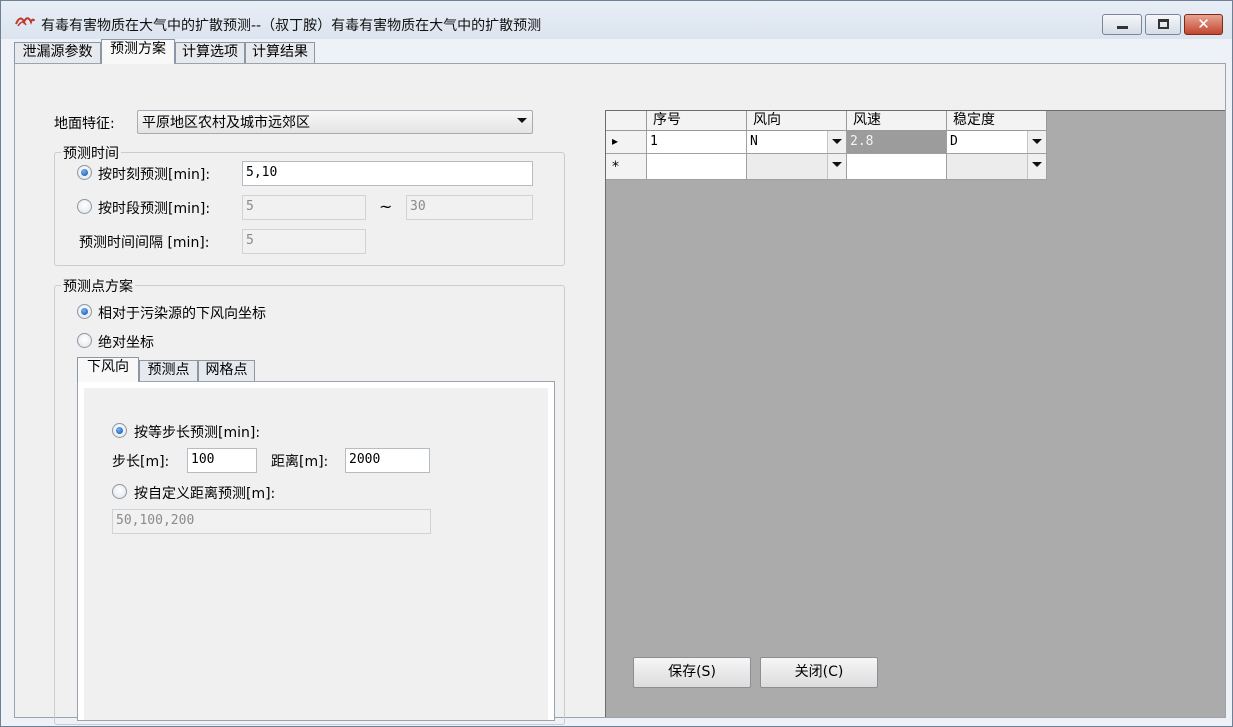  I want to click on cell-value: 1, so click(654, 141).